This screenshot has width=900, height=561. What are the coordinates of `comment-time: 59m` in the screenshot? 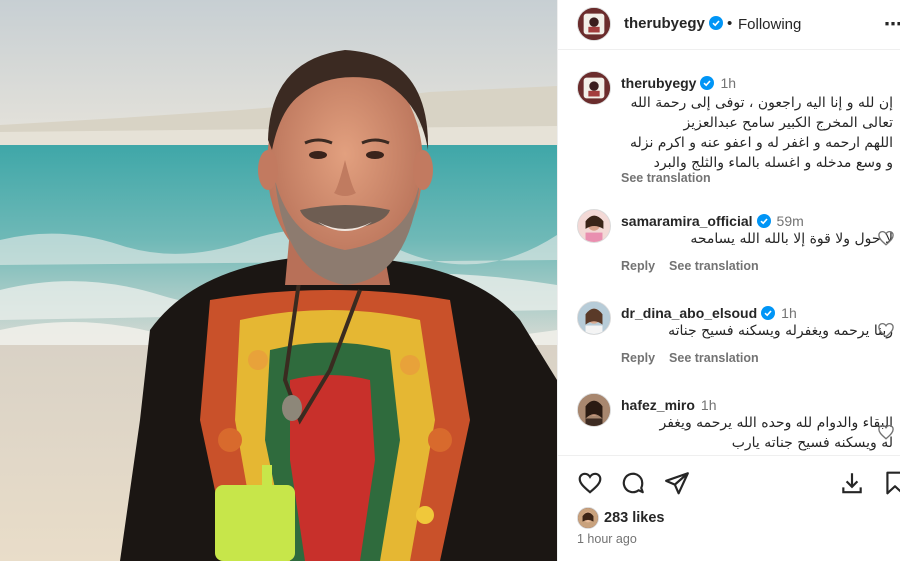 It's located at (790, 221).